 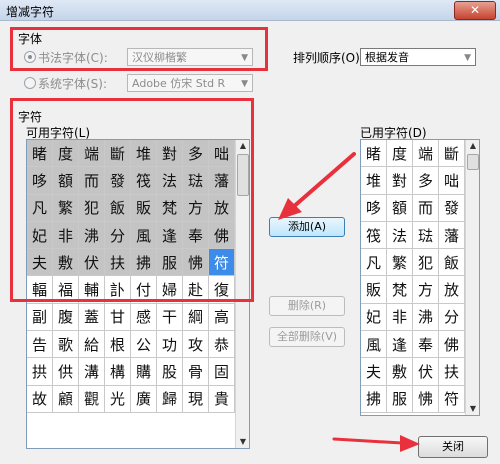 What do you see at coordinates (118, 372) in the screenshot?
I see `char-cell: 構` at bounding box center [118, 372].